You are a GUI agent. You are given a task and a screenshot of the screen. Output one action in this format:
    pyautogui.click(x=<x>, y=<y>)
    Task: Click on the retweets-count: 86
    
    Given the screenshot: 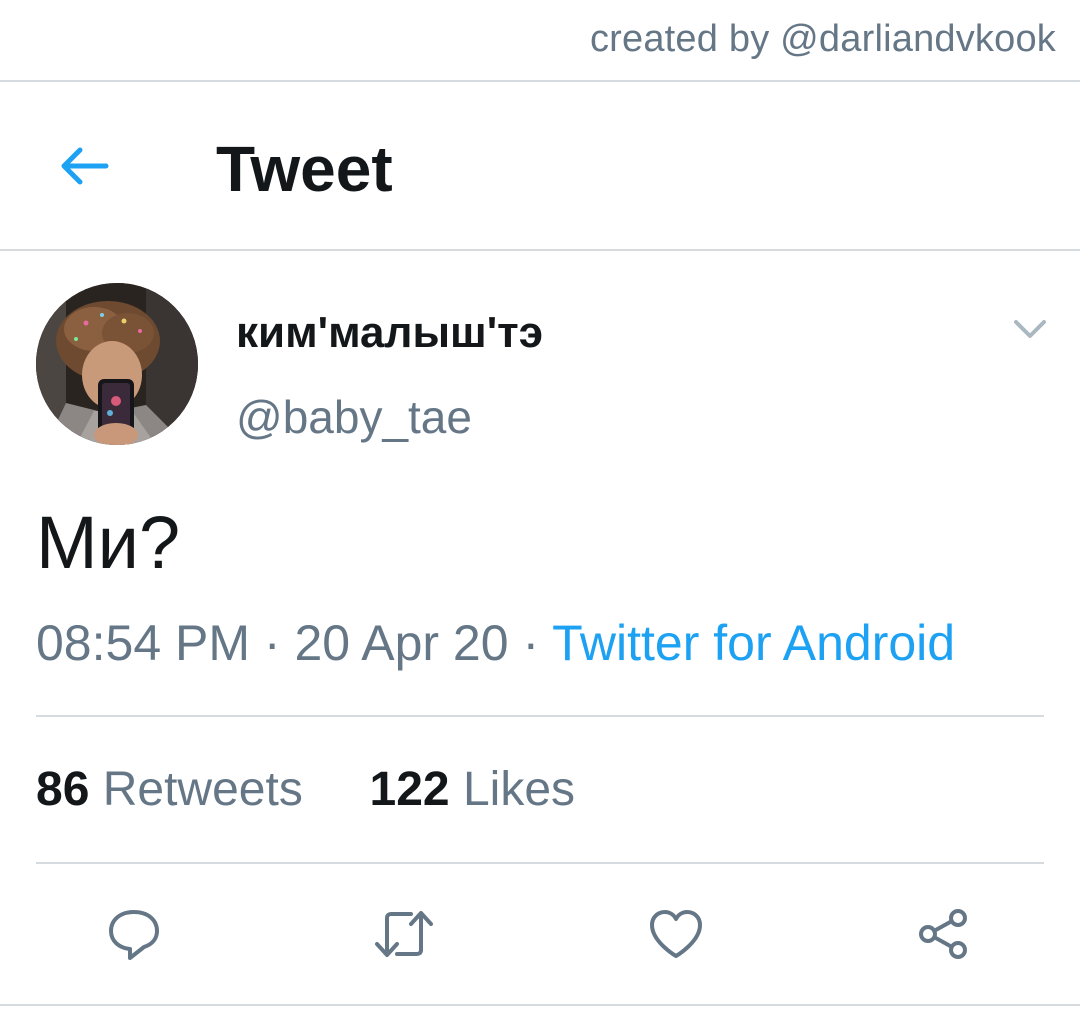 What is the action you would take?
    pyautogui.click(x=63, y=789)
    